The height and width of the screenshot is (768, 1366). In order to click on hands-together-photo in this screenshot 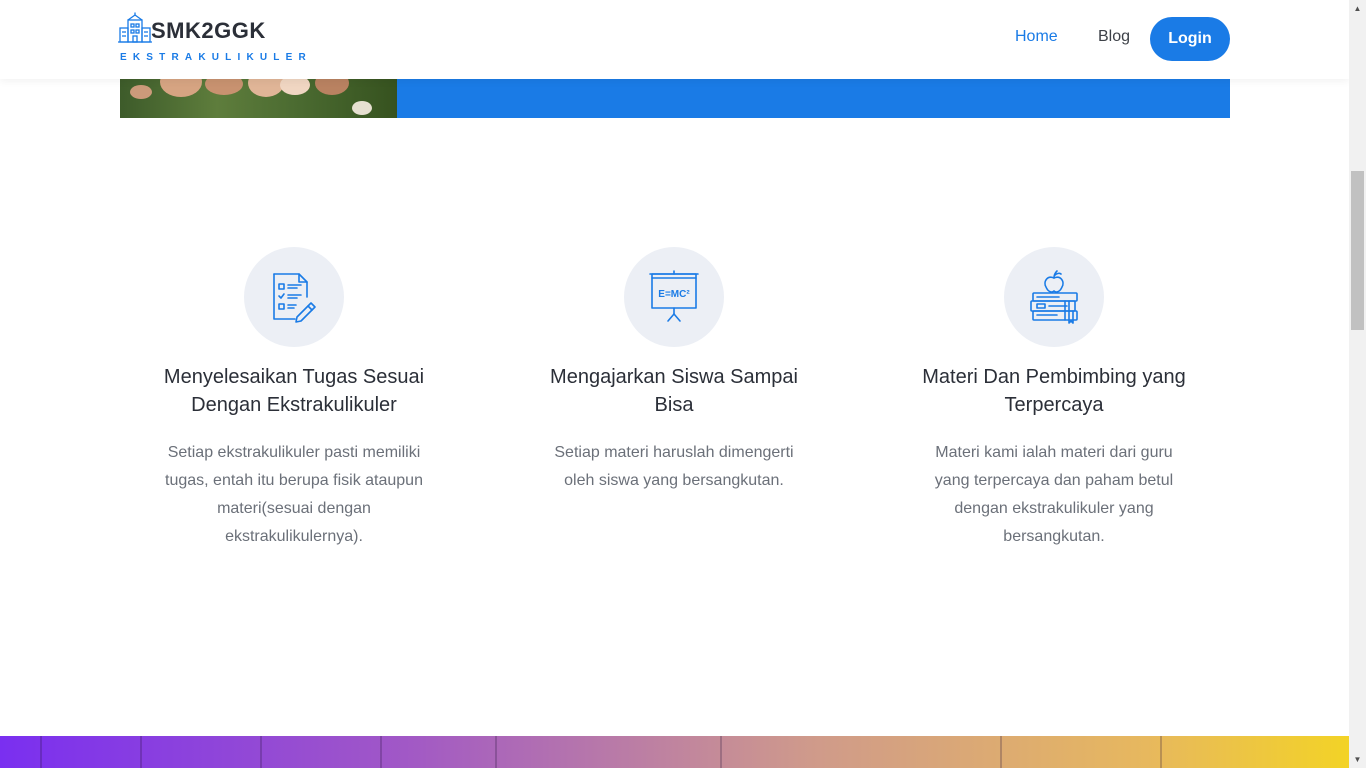, I will do `click(258, 98)`.